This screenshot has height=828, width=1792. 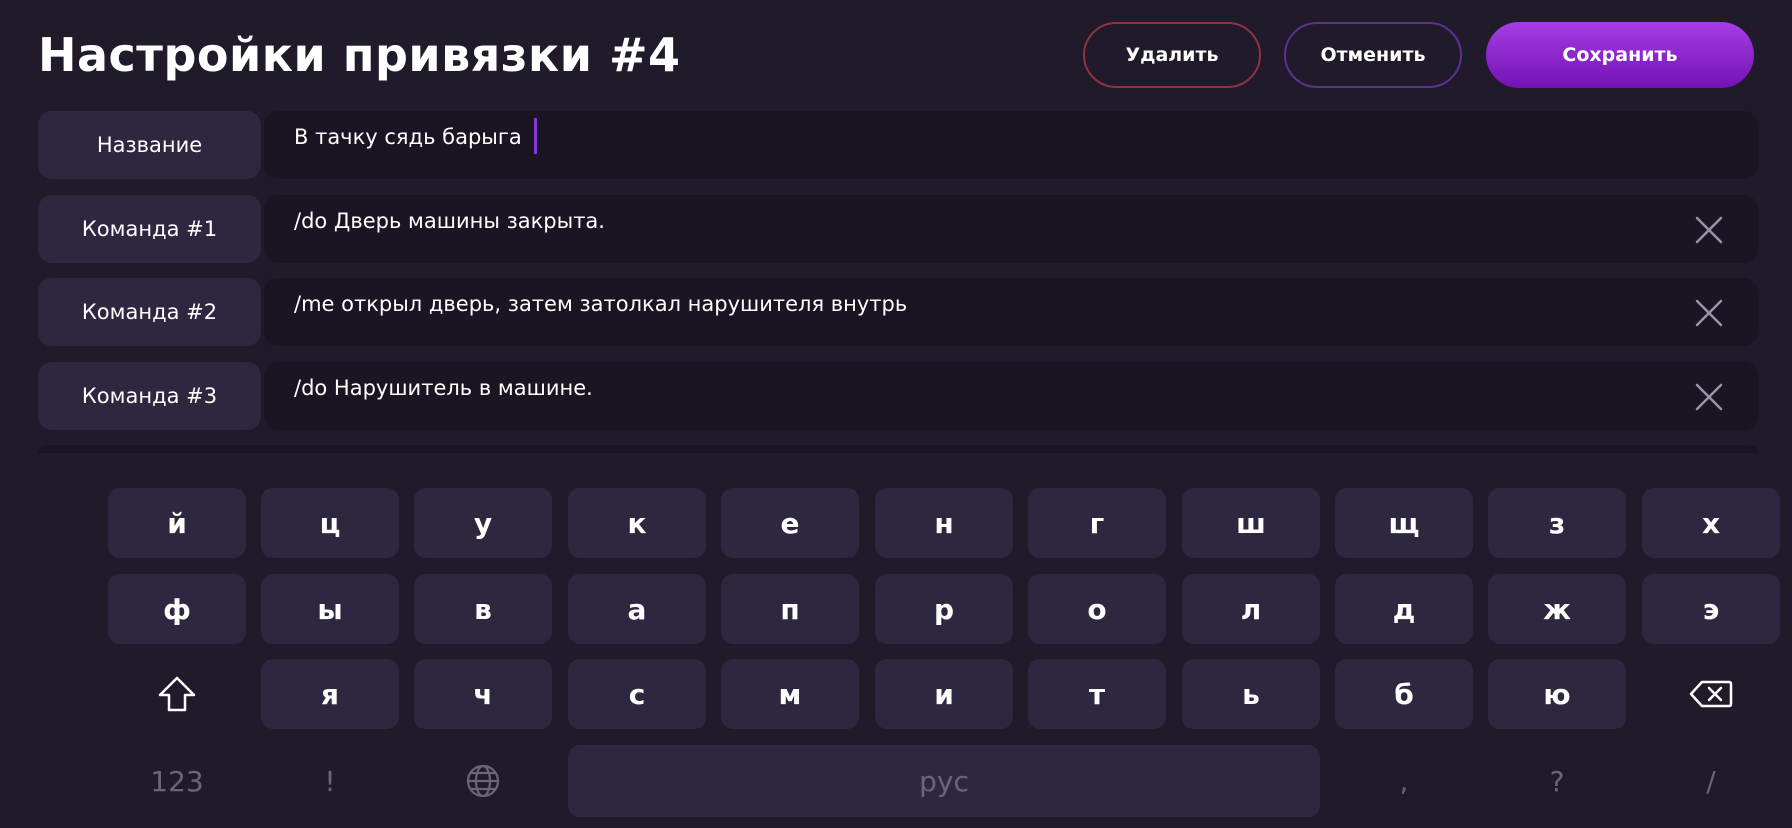 I want to click on save-button: Сохранить, so click(x=1620, y=55).